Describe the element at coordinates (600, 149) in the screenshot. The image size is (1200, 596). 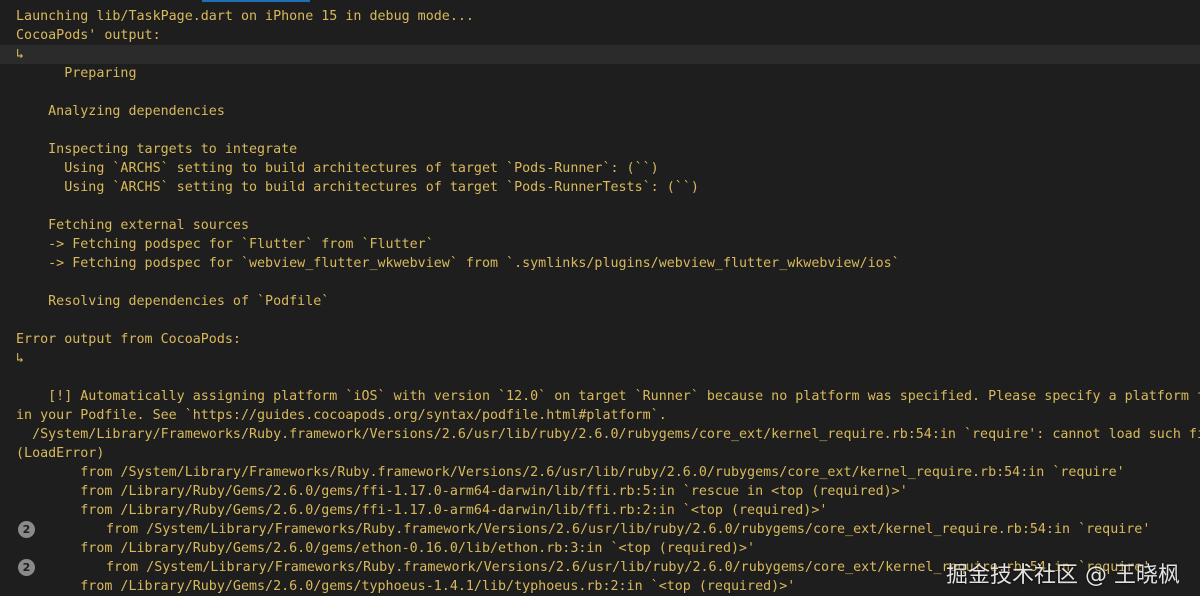
I see `console-line: Inspecting targets to integrate` at that location.